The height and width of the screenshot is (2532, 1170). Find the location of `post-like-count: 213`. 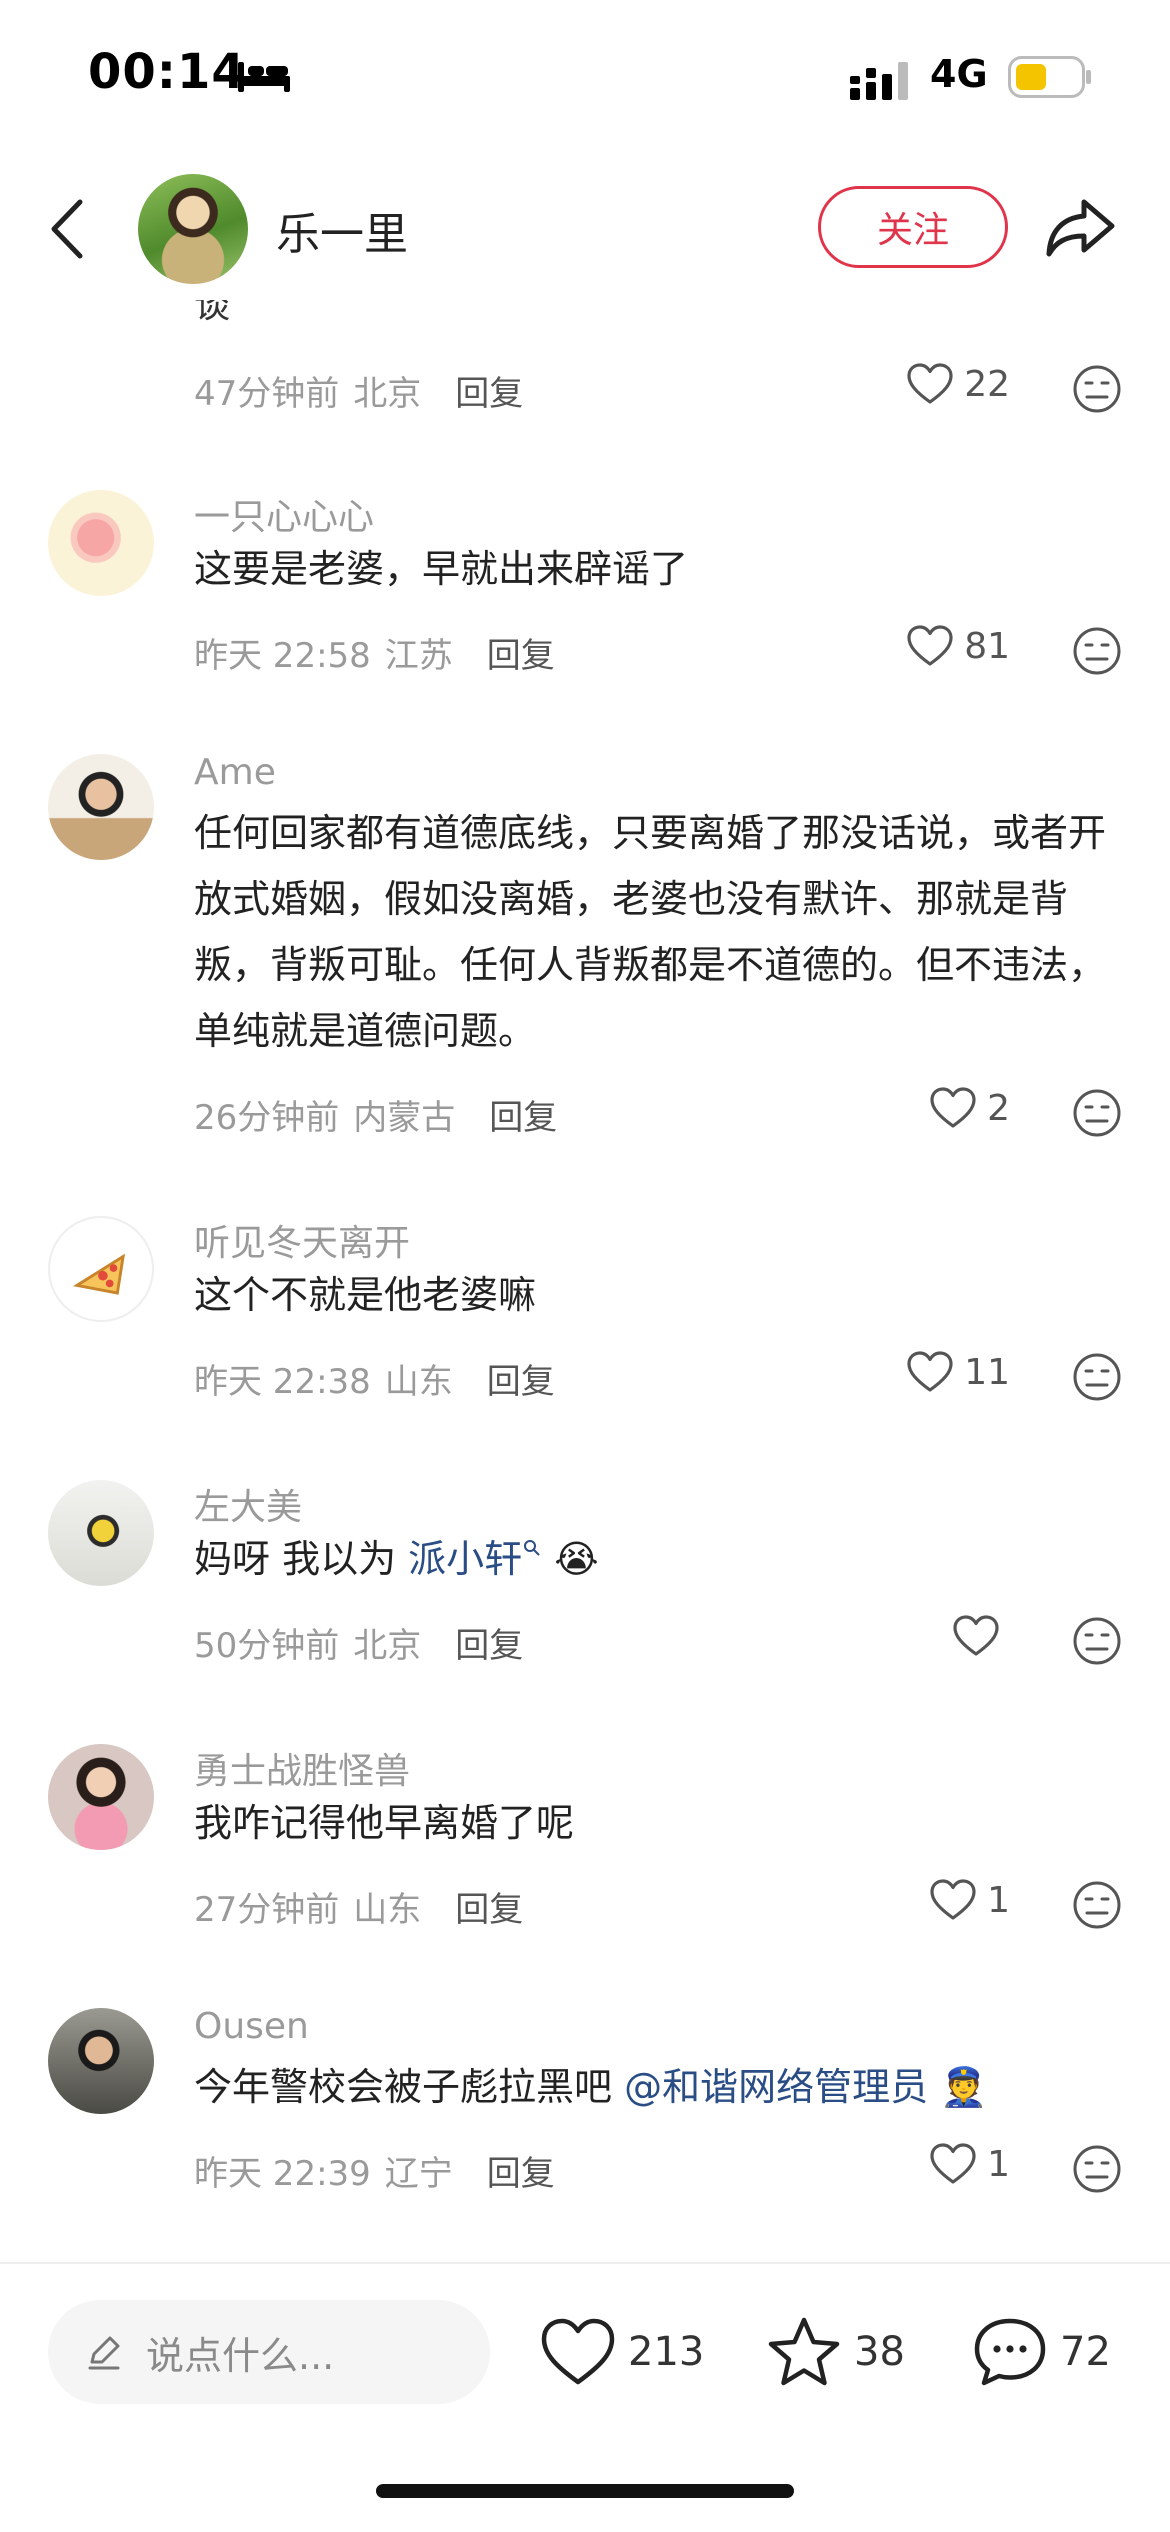

post-like-count: 213 is located at coordinates (666, 2352).